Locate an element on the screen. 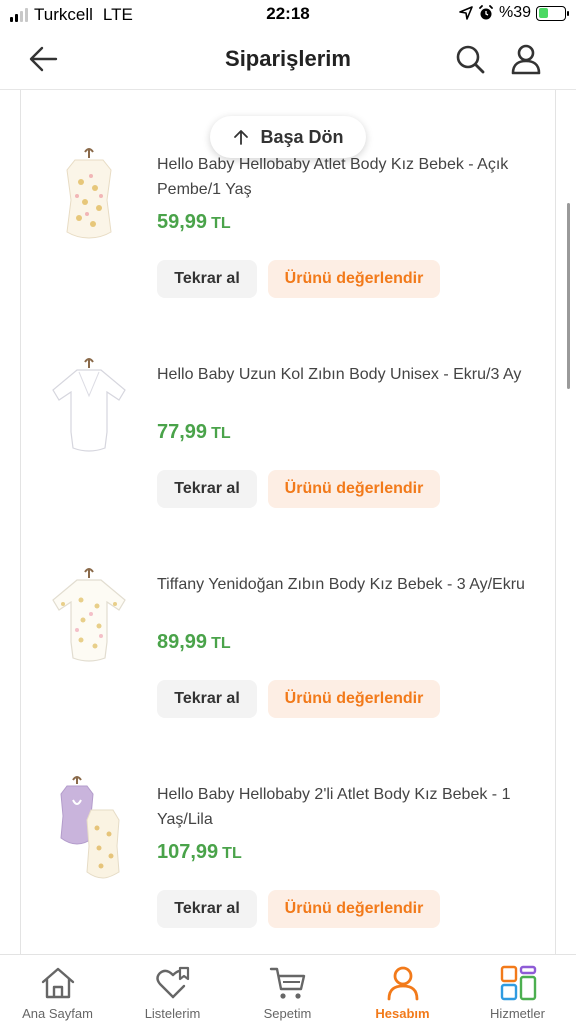  product-price: 89,99 TL is located at coordinates (194, 642).